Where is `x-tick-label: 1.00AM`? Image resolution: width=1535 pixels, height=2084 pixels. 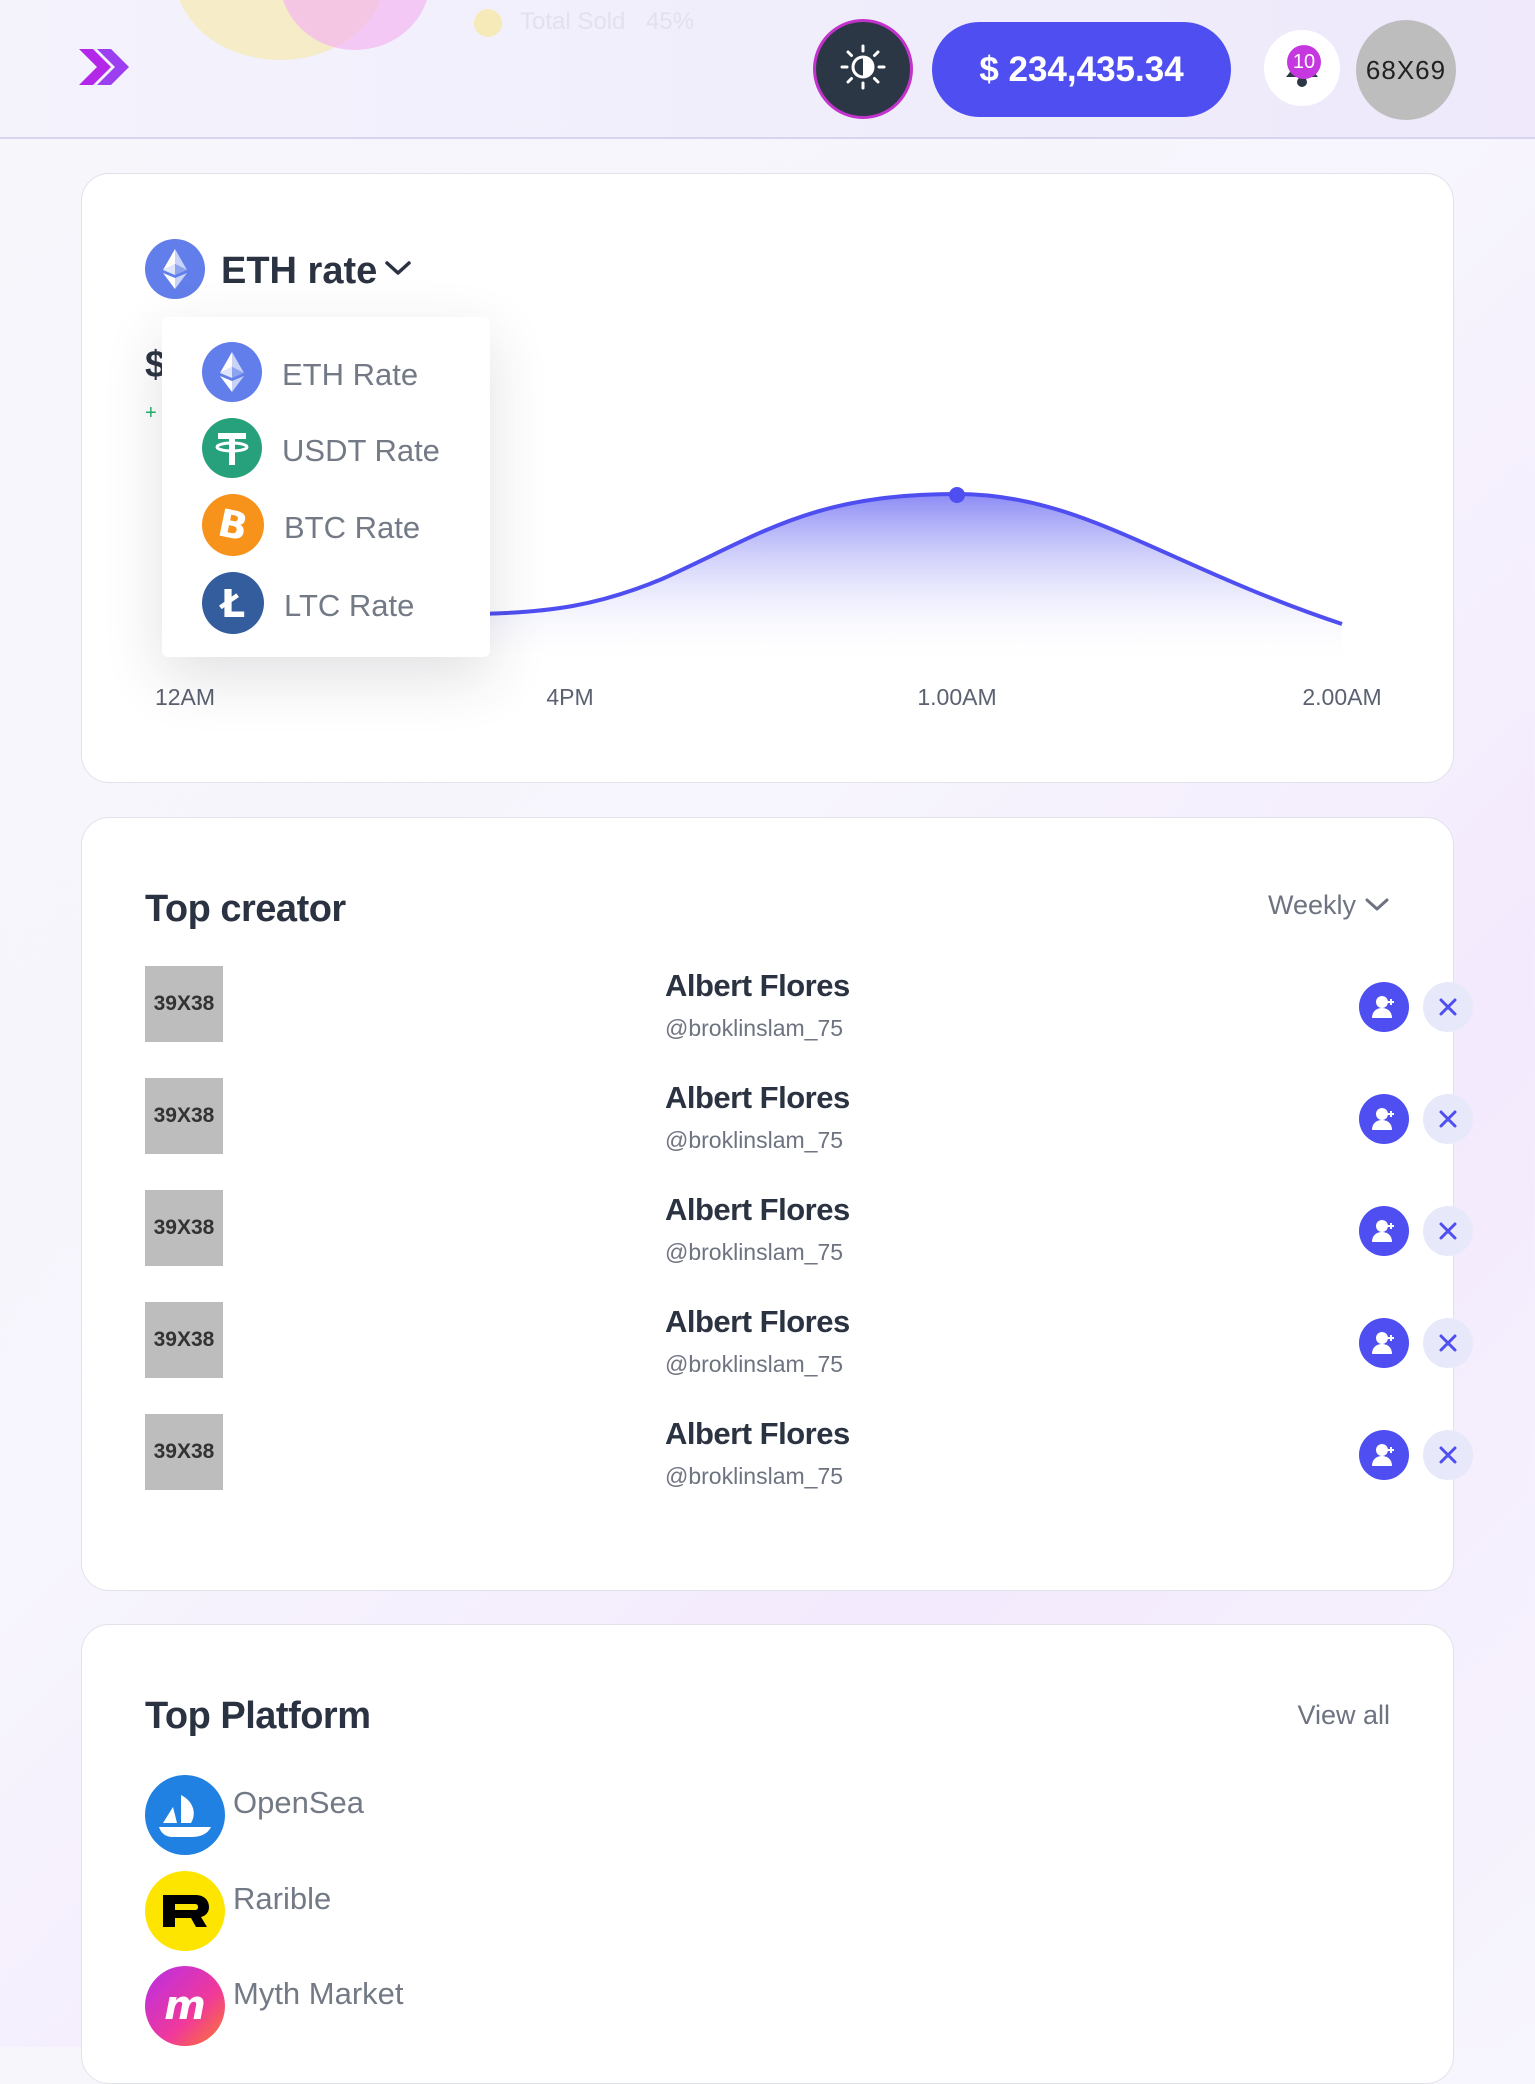 x-tick-label: 1.00AM is located at coordinates (957, 697).